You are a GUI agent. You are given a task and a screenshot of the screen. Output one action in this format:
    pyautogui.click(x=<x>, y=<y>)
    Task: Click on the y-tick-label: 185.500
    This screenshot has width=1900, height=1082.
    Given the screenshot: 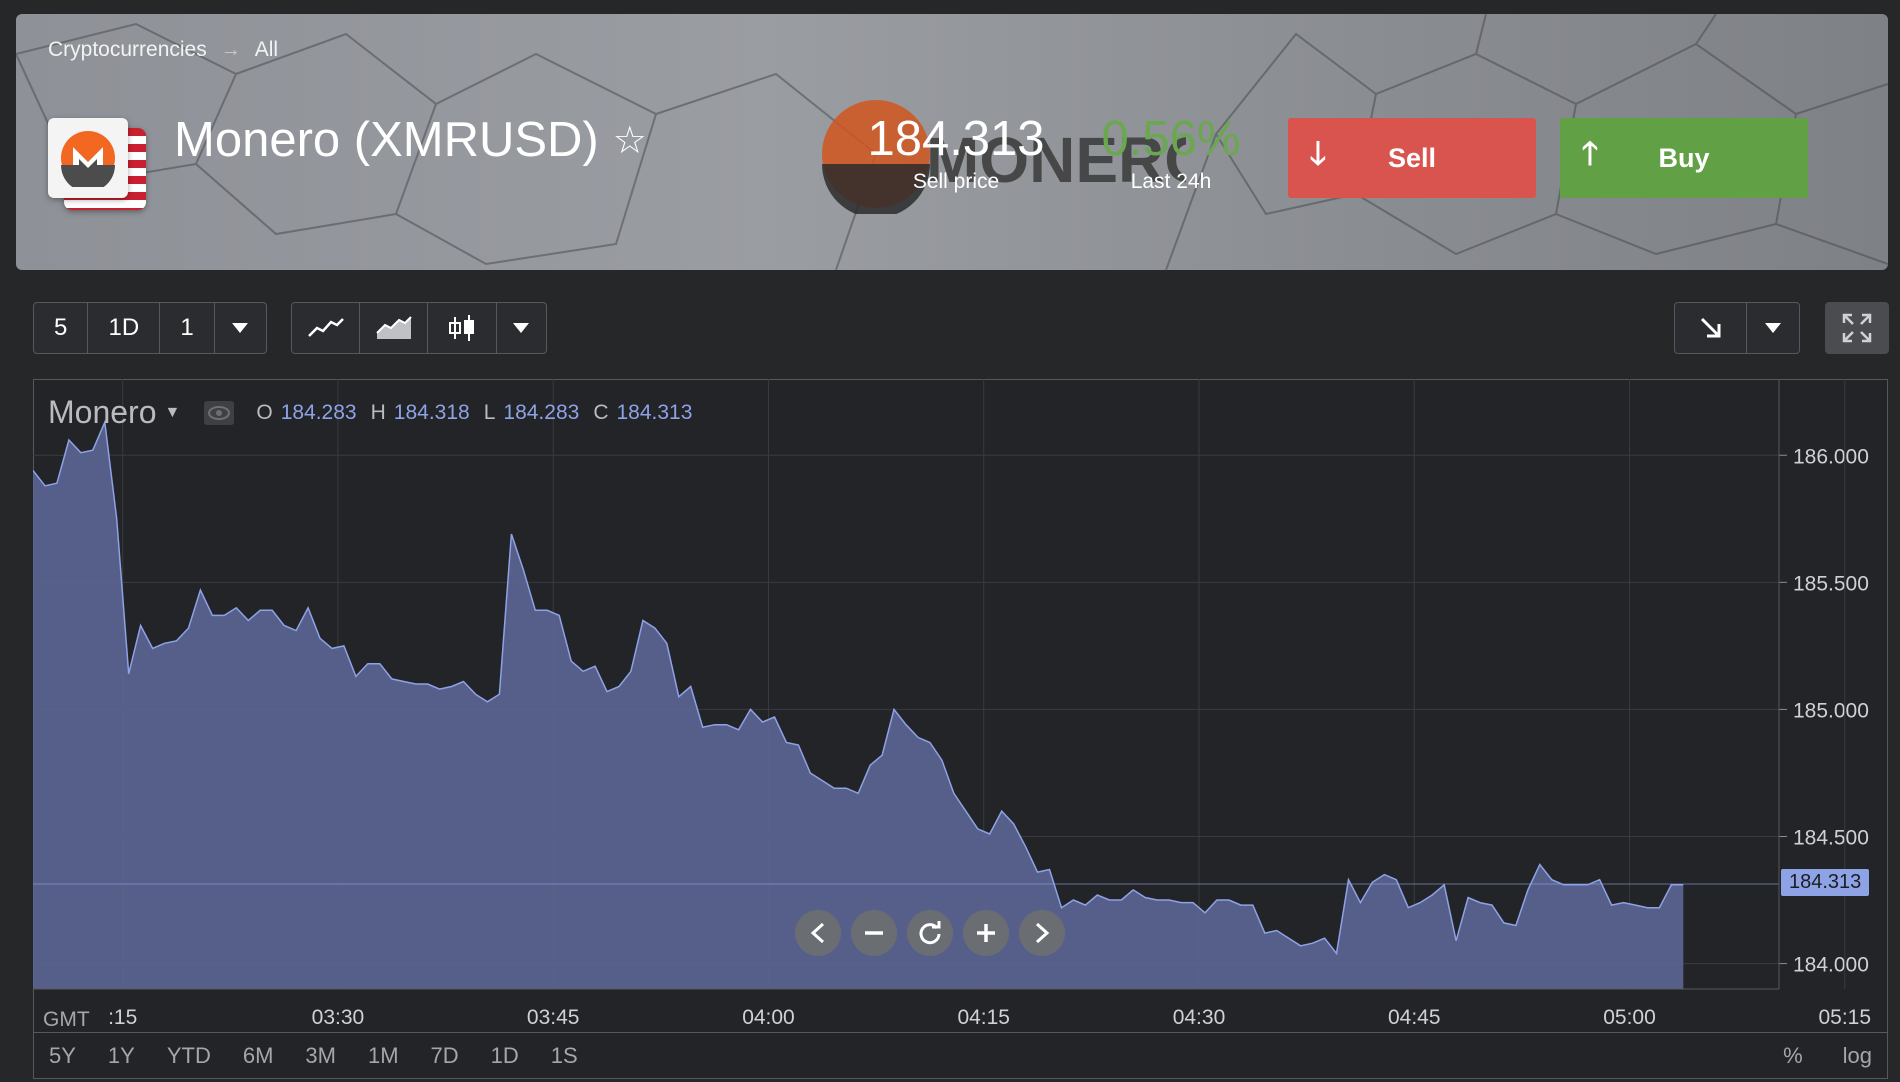 What is the action you would take?
    pyautogui.click(x=1831, y=583)
    